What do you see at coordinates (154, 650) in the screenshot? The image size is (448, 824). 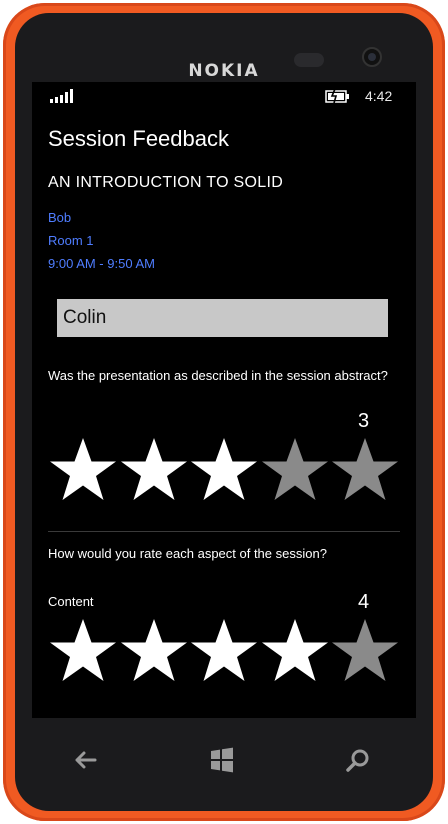 I see `content-star-2-icon` at bounding box center [154, 650].